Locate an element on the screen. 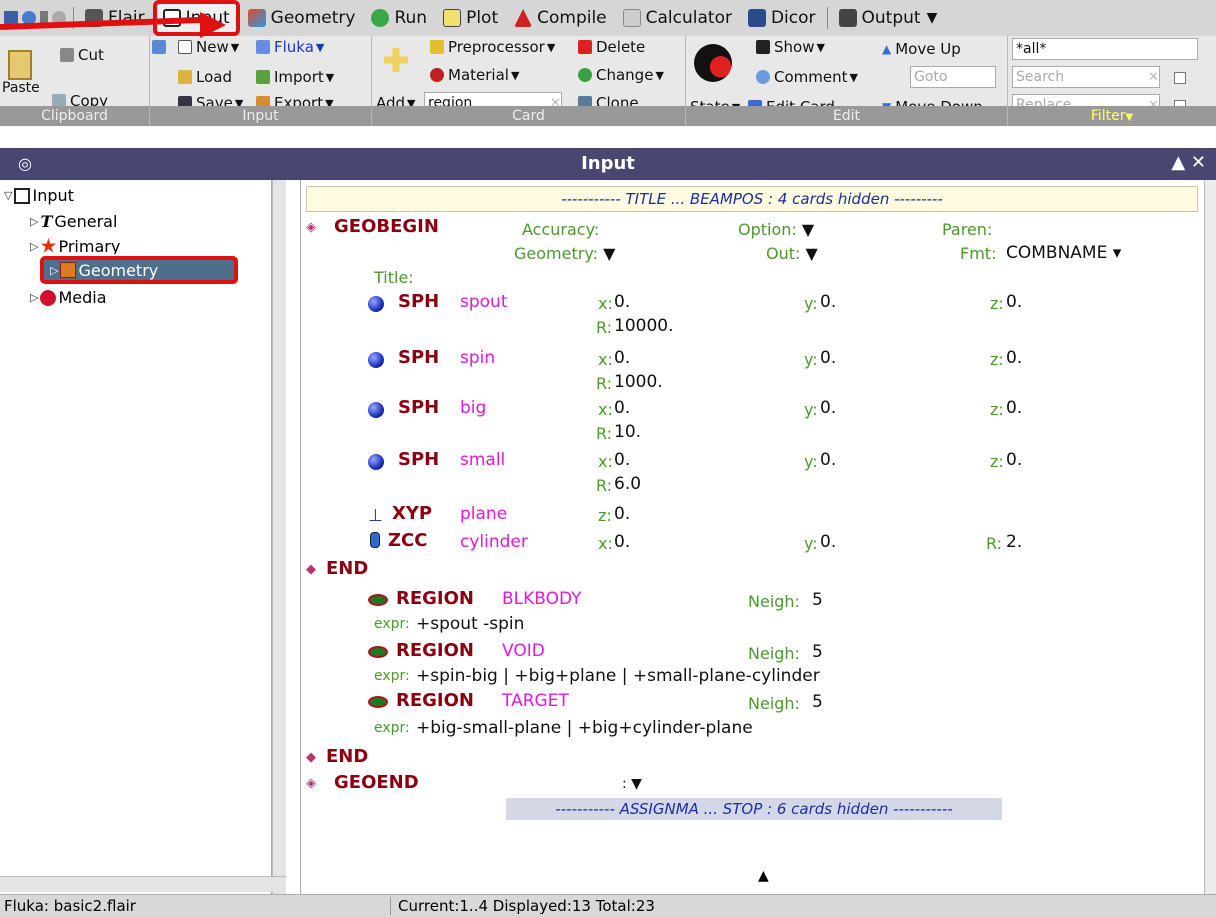 This screenshot has height=917, width=1216. tree-item-input: ▽ Input is located at coordinates (39, 195).